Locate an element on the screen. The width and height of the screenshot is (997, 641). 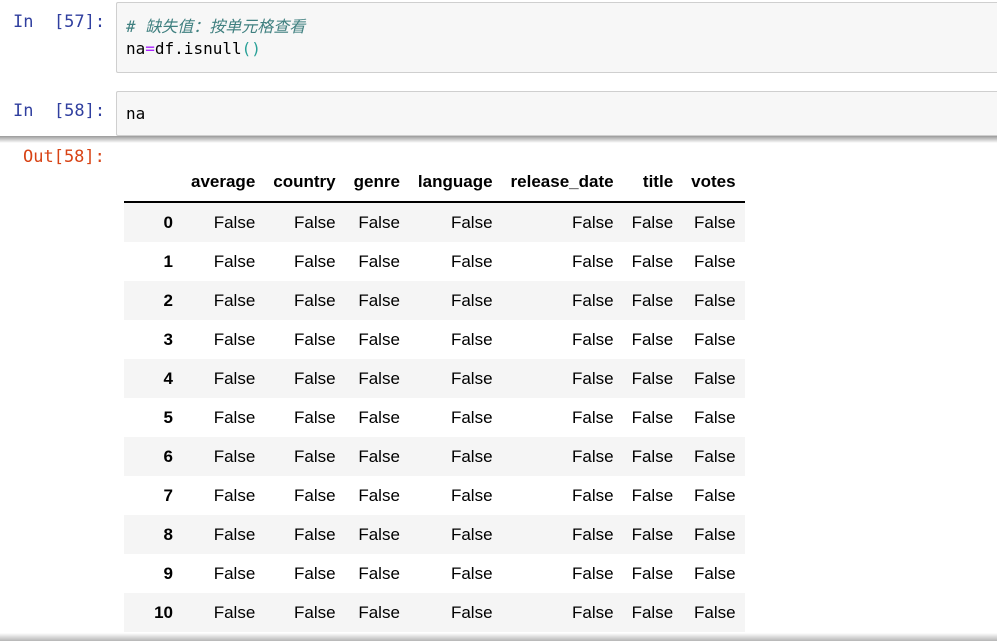
table-row: 0 False False False False False False False is located at coordinates (434, 222).